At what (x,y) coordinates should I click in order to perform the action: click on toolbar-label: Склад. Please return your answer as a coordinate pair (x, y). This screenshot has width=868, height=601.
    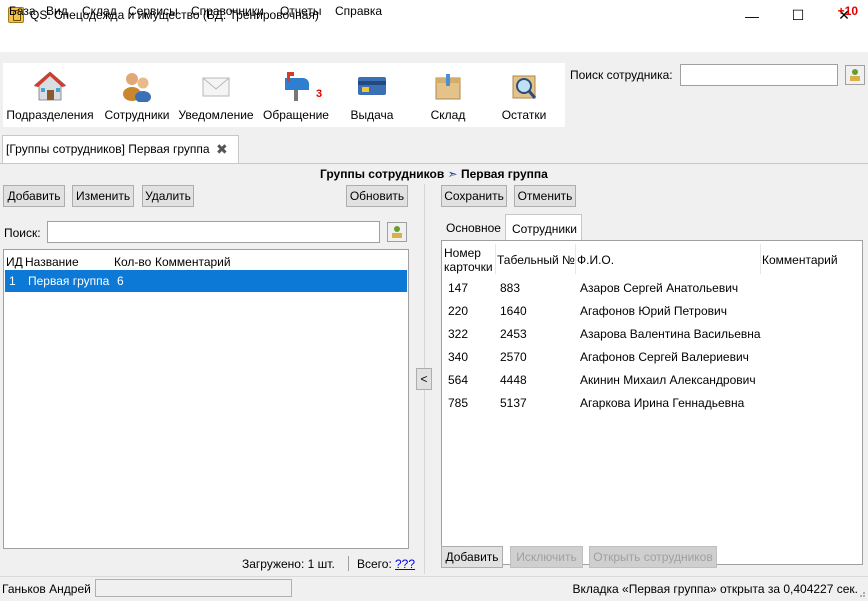
    Looking at the image, I should click on (448, 115).